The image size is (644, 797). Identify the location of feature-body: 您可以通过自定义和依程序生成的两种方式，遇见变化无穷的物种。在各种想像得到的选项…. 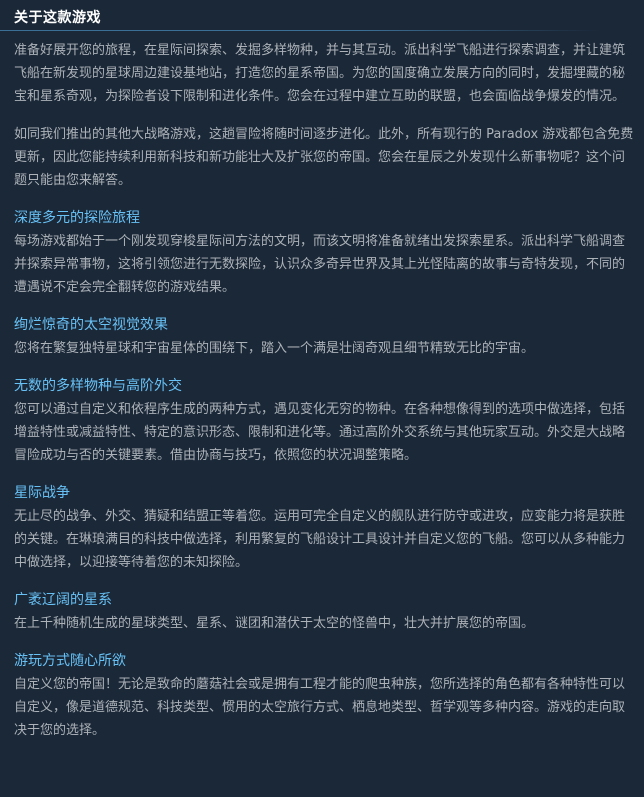
(320, 432).